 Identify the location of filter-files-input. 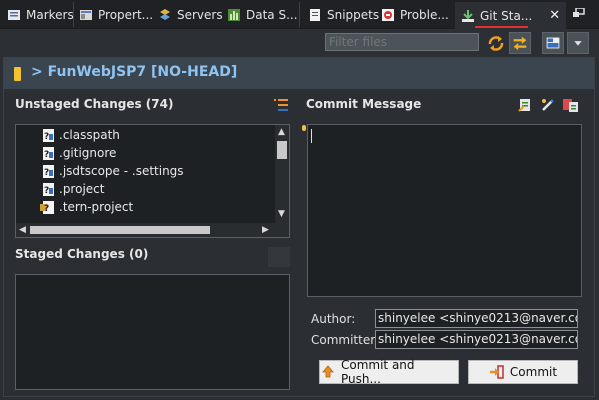
(402, 42).